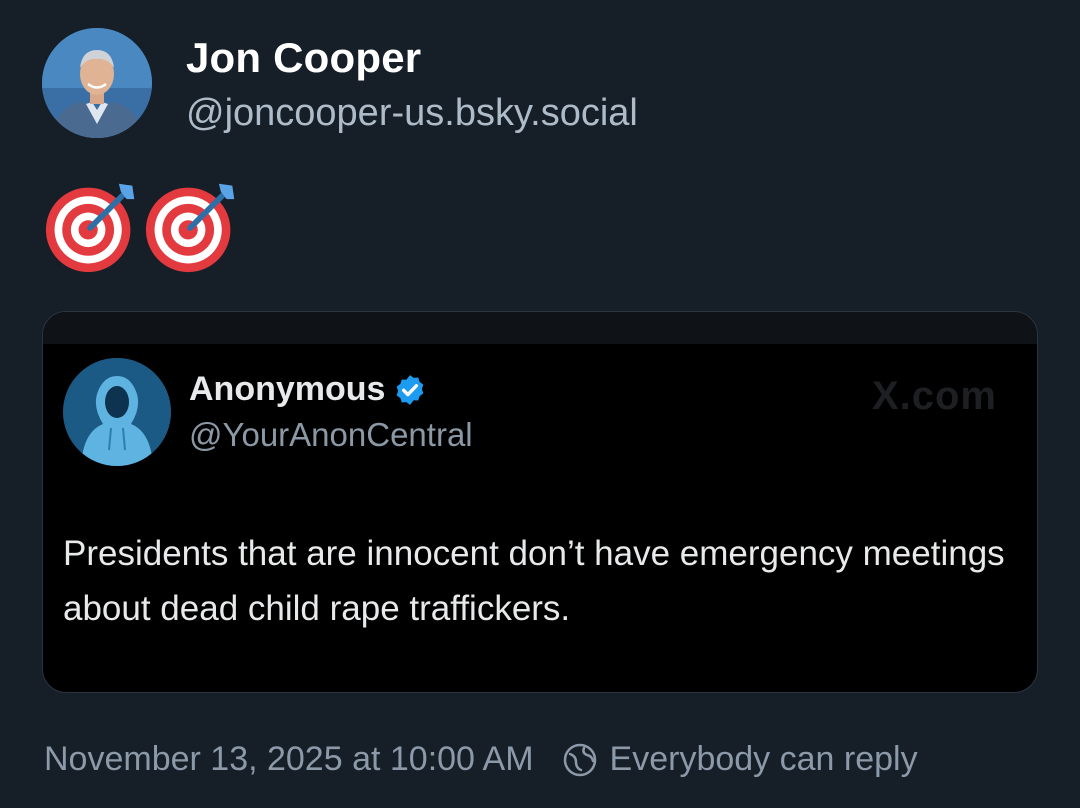  I want to click on watermark: X.com, so click(934, 396).